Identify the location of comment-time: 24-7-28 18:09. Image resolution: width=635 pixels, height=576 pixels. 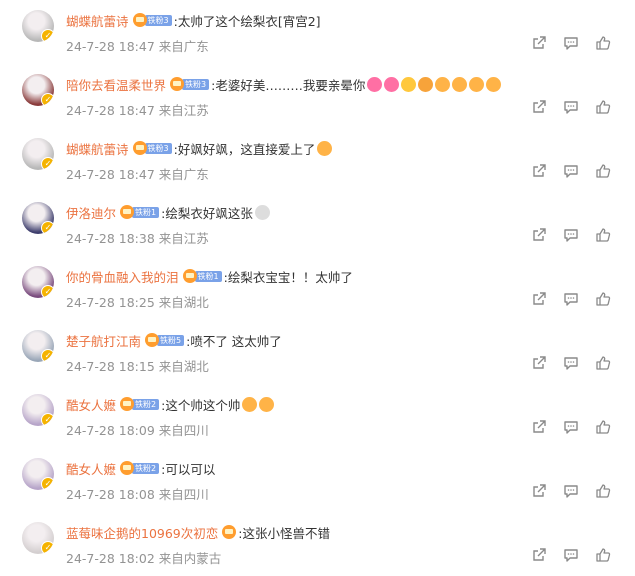
(110, 430).